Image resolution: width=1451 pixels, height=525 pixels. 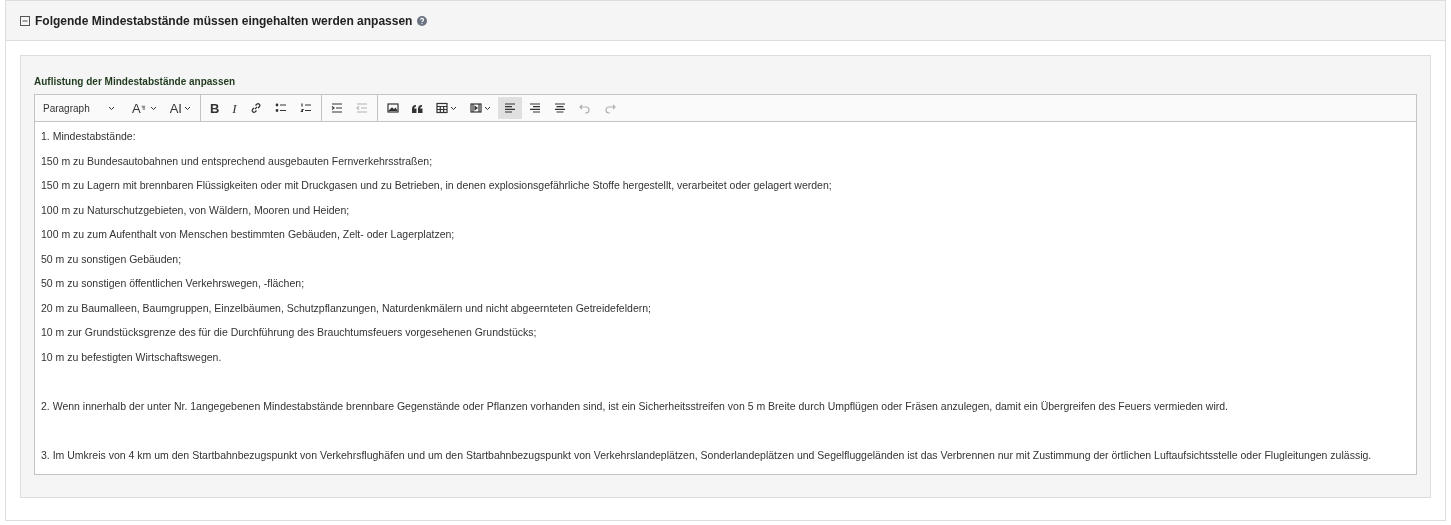 What do you see at coordinates (89, 136) in the screenshot?
I see `paragraph: 1. Mindestabstände:` at bounding box center [89, 136].